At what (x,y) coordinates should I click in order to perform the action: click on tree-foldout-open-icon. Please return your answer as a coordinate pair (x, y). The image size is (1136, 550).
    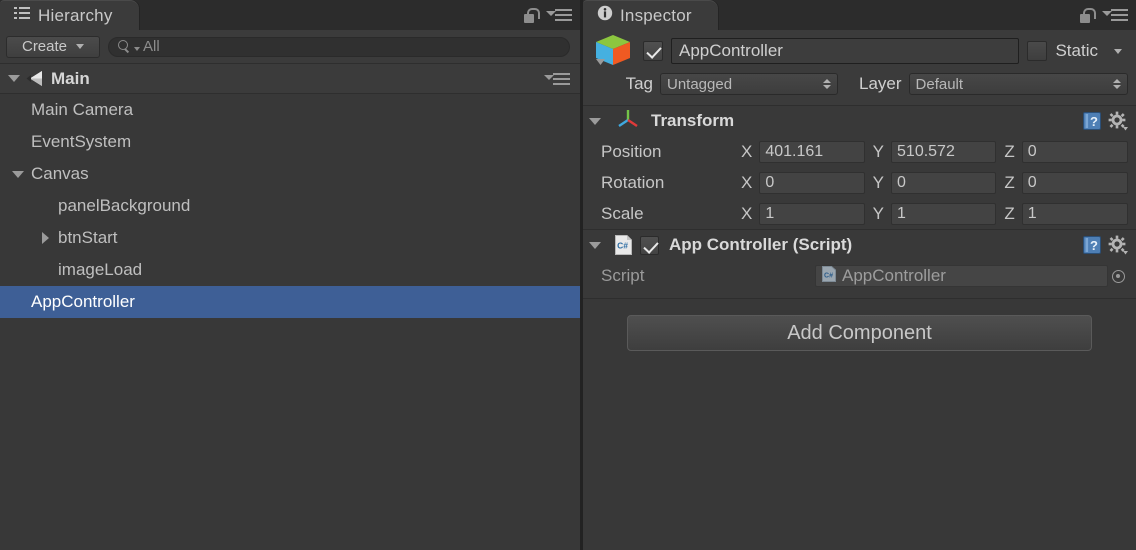
    Looking at the image, I should click on (18, 174).